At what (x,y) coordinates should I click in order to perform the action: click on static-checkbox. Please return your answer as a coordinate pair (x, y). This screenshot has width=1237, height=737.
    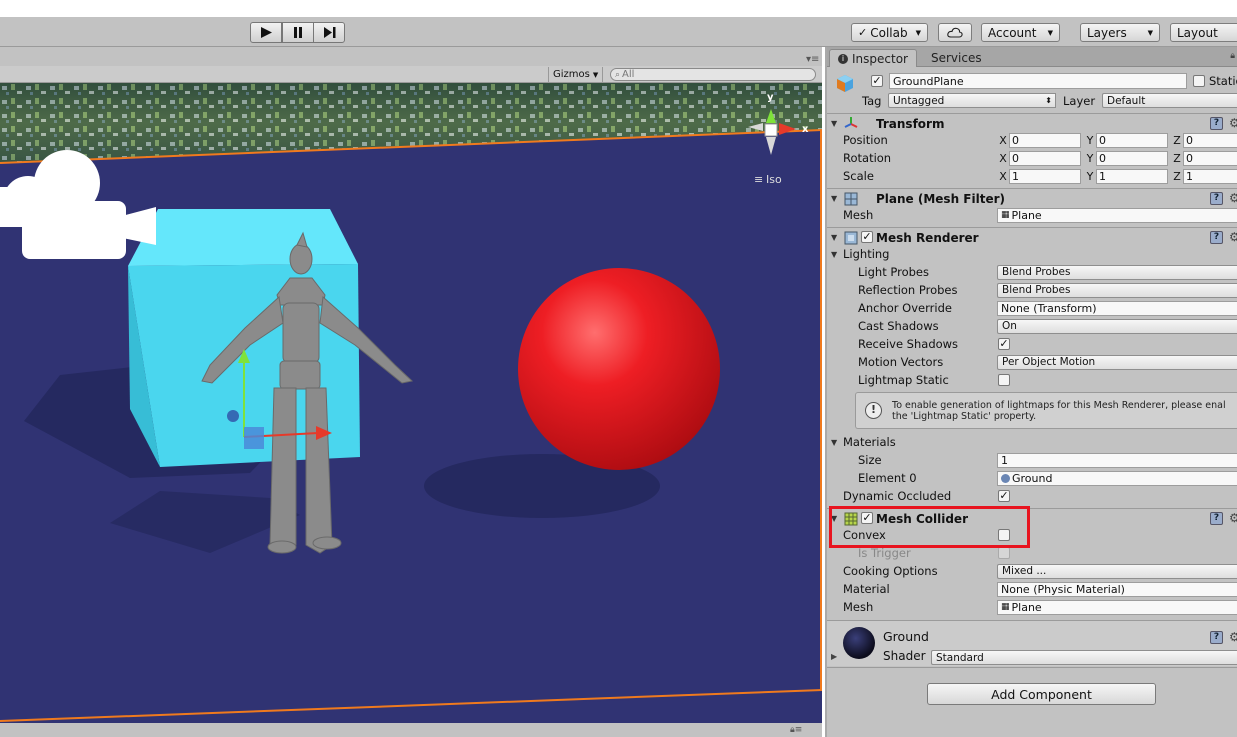
    Looking at the image, I should click on (1199, 81).